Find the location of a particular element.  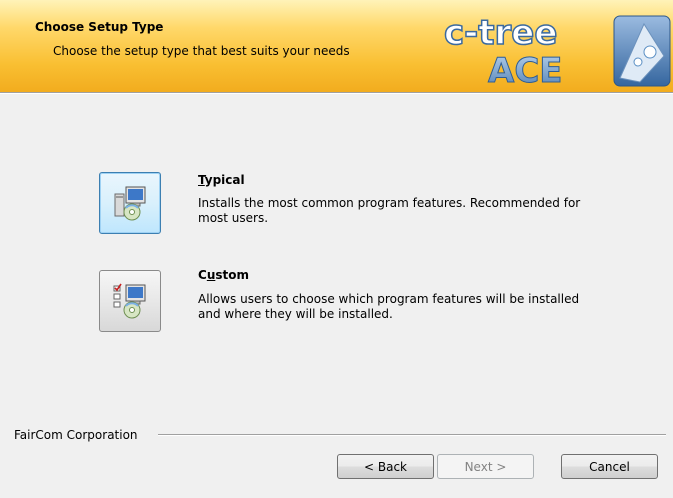

custom-title: Custom is located at coordinates (223, 275).